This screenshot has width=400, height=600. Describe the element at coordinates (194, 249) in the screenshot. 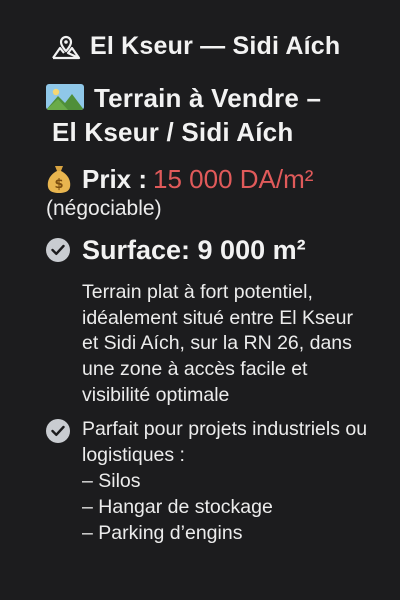

I see `surface-label: Surface: 9 000 m²` at that location.